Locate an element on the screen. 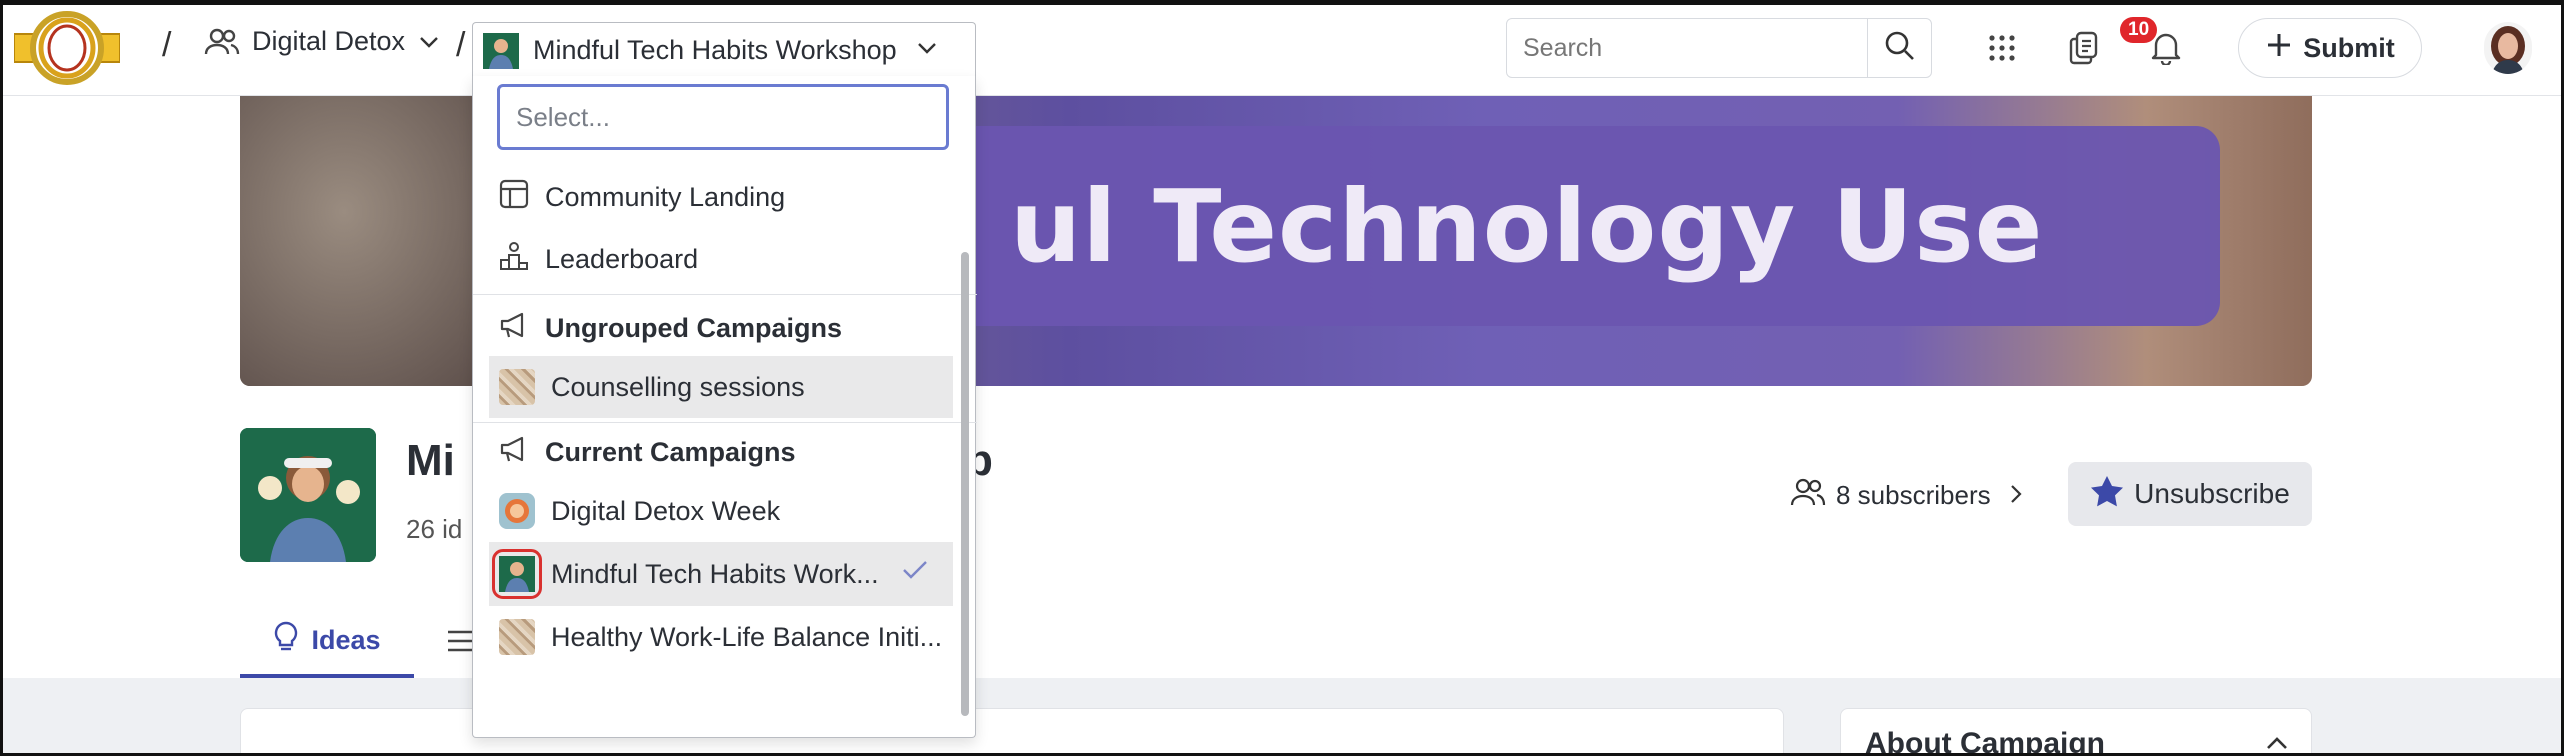  dropdown-item-label: Leaderboard is located at coordinates (622, 258).